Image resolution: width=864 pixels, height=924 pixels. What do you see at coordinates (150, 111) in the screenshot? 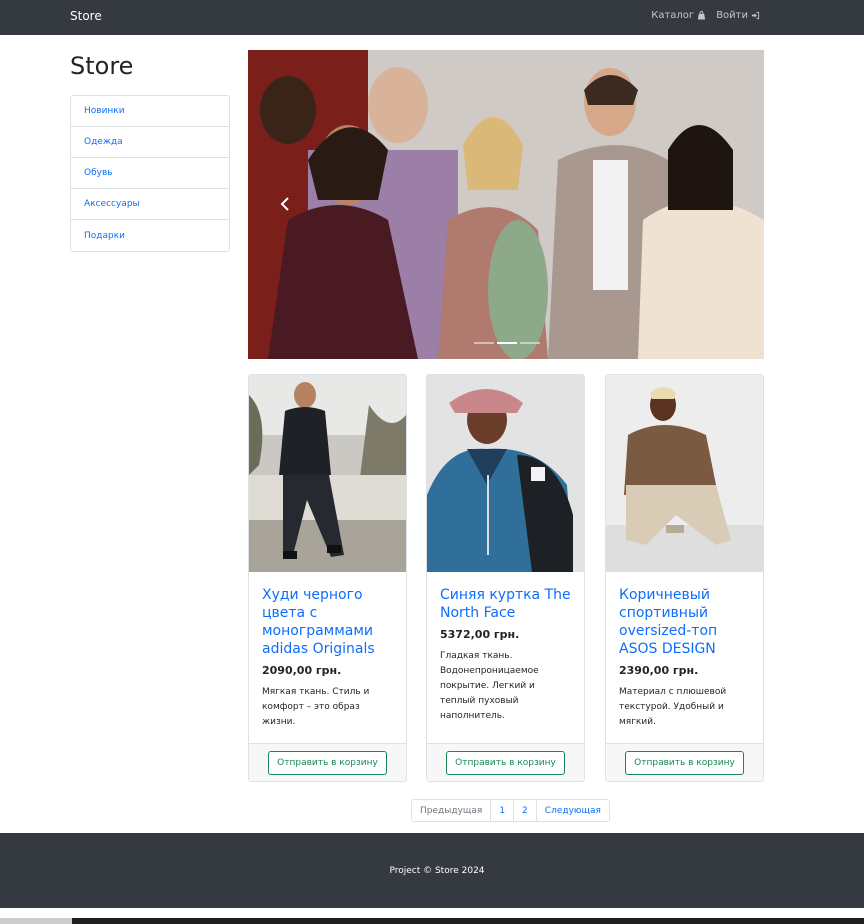
I see `category-item-new: Новинки` at bounding box center [150, 111].